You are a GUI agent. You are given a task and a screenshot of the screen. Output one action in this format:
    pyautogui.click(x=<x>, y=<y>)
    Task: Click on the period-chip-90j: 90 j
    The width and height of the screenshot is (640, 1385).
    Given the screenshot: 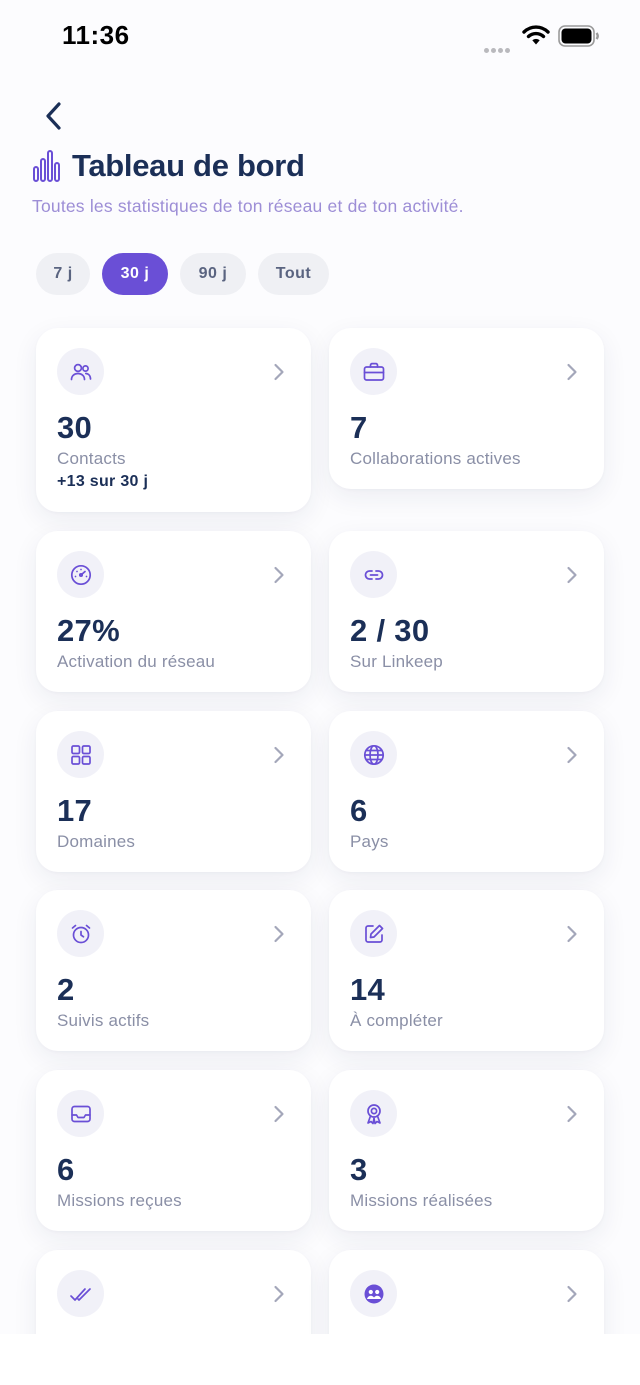 What is the action you would take?
    pyautogui.click(x=213, y=274)
    